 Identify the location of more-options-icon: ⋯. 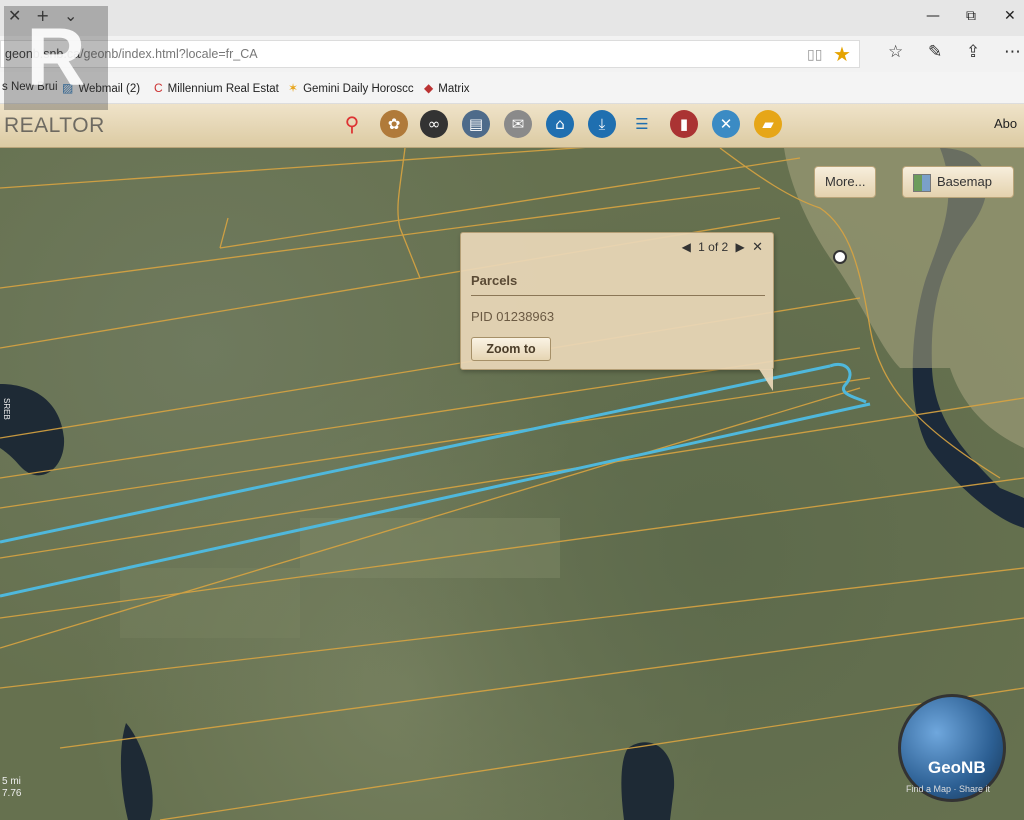
(1012, 52).